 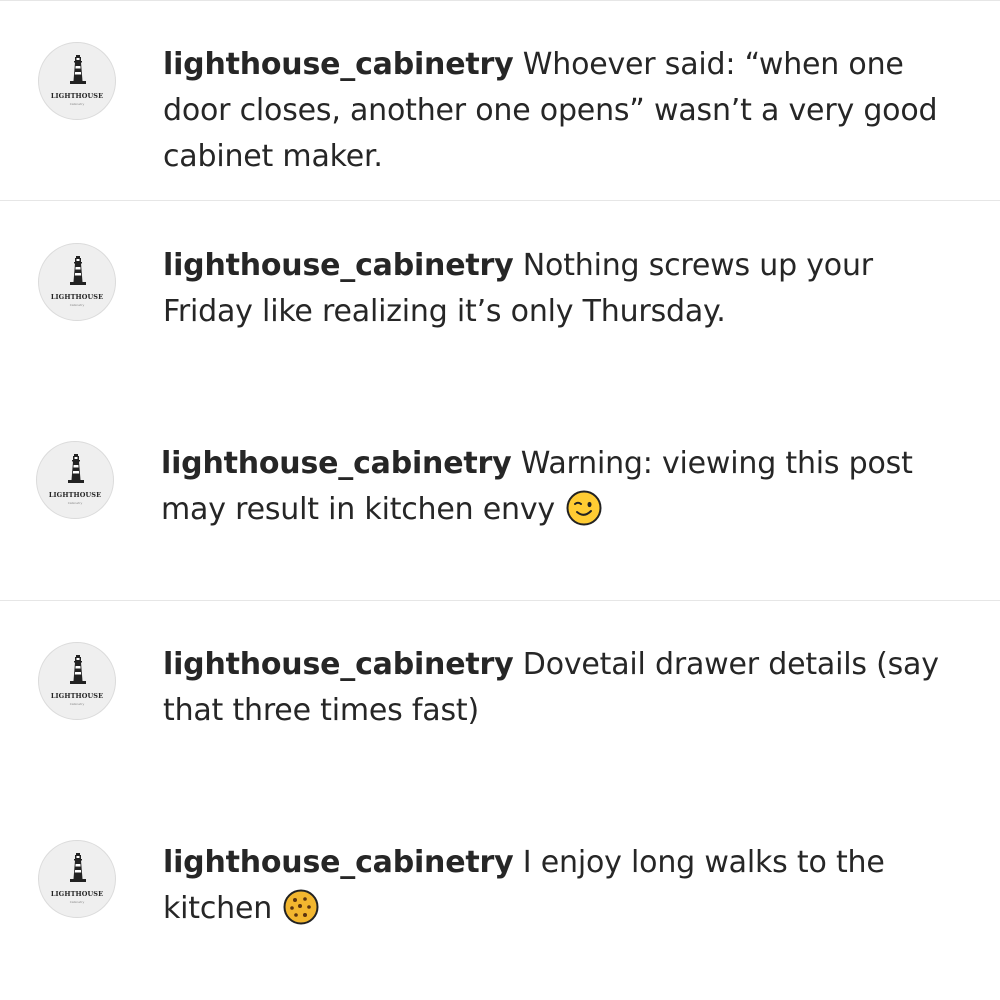 I want to click on cookie-icon, so click(x=301, y=907).